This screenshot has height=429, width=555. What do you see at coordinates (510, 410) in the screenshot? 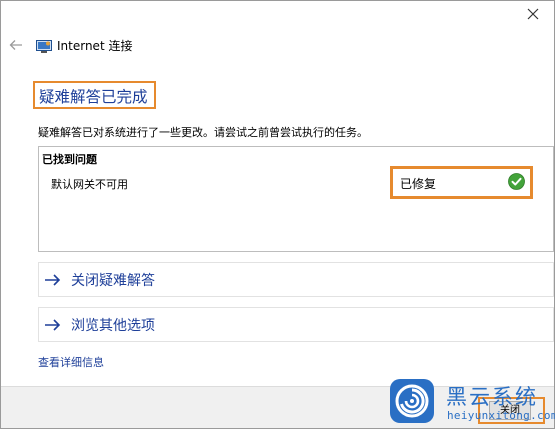
I see `close-button: 关闭` at bounding box center [510, 410].